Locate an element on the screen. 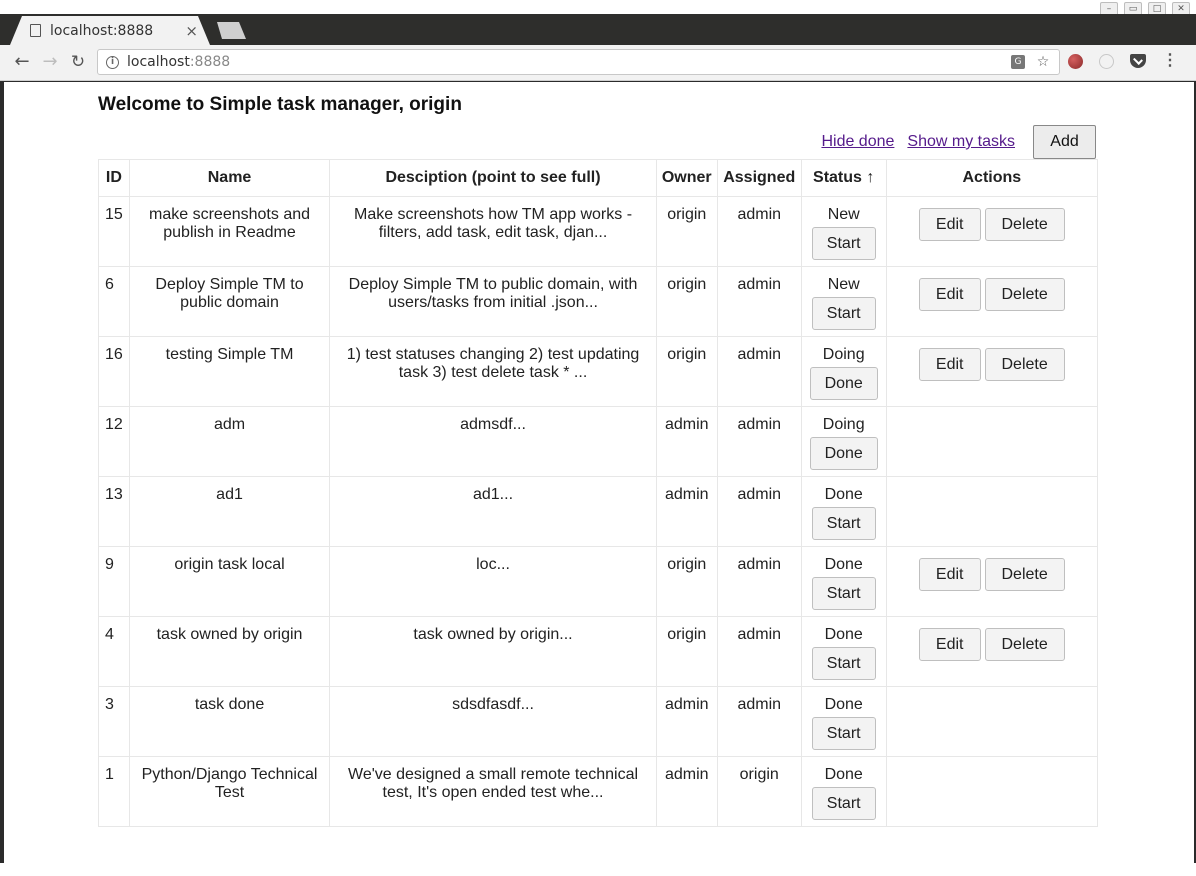 Image resolution: width=1196 pixels, height=876 pixels. header-owner: Owner is located at coordinates (686, 178).